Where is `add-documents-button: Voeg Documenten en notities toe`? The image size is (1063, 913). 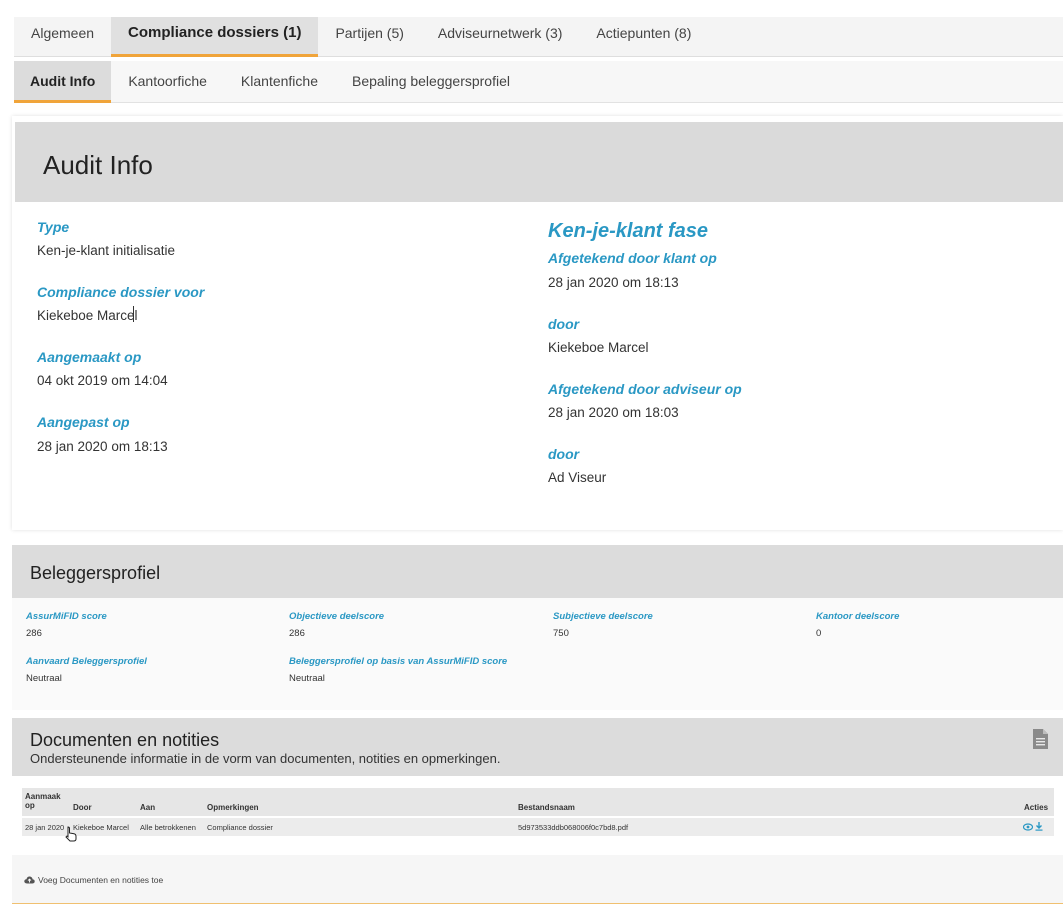
add-documents-button: Voeg Documenten en notities toe is located at coordinates (93, 880).